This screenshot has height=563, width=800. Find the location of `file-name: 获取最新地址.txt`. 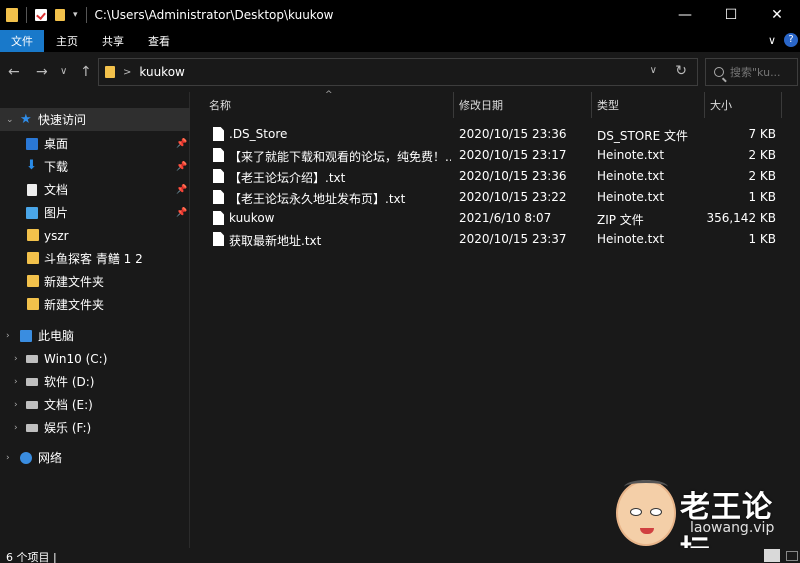

file-name: 获取最新地址.txt is located at coordinates (275, 241).